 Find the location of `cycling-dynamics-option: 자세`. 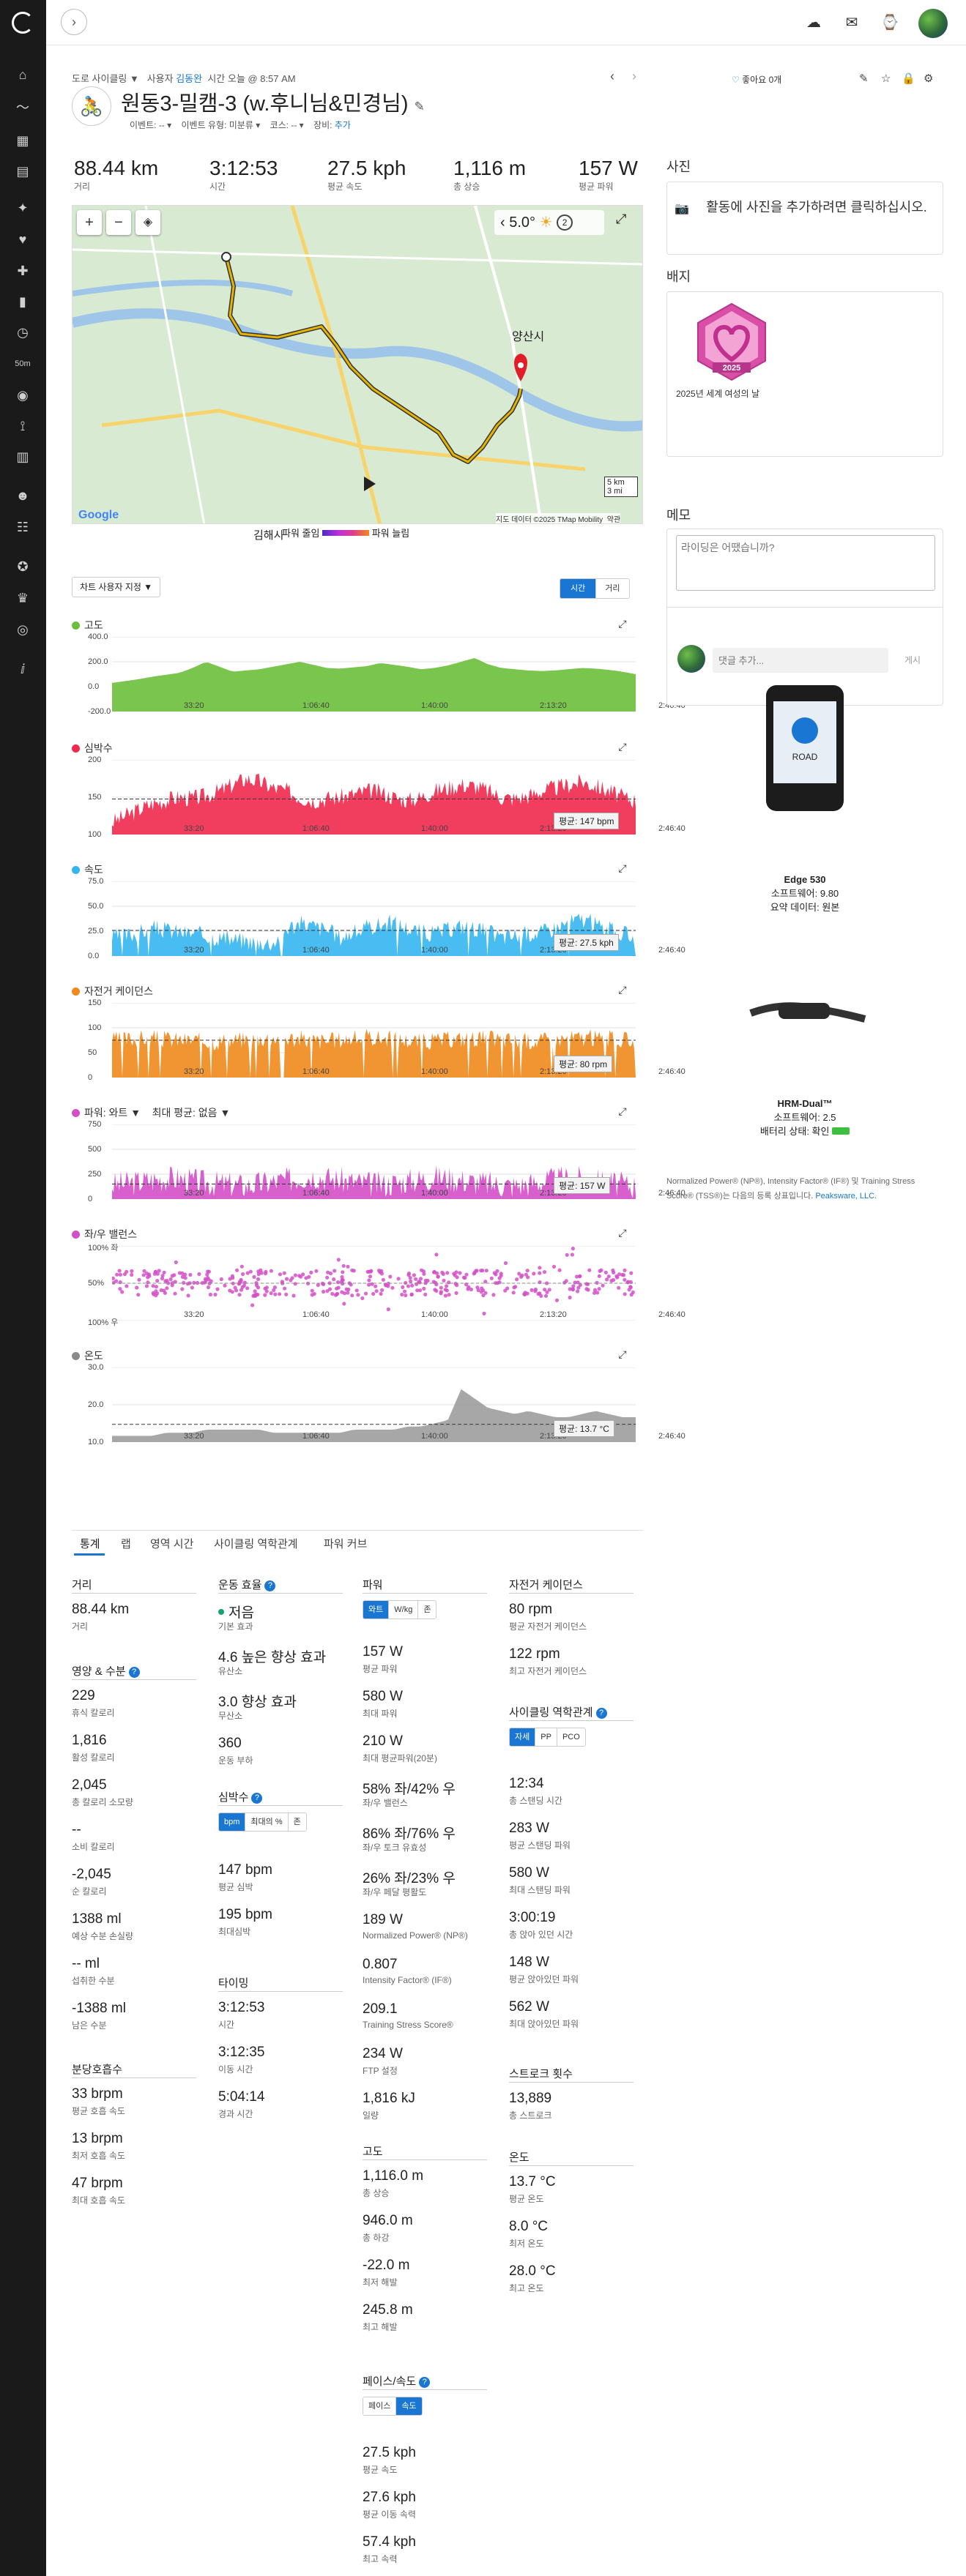

cycling-dynamics-option: 자세 is located at coordinates (523, 1737).